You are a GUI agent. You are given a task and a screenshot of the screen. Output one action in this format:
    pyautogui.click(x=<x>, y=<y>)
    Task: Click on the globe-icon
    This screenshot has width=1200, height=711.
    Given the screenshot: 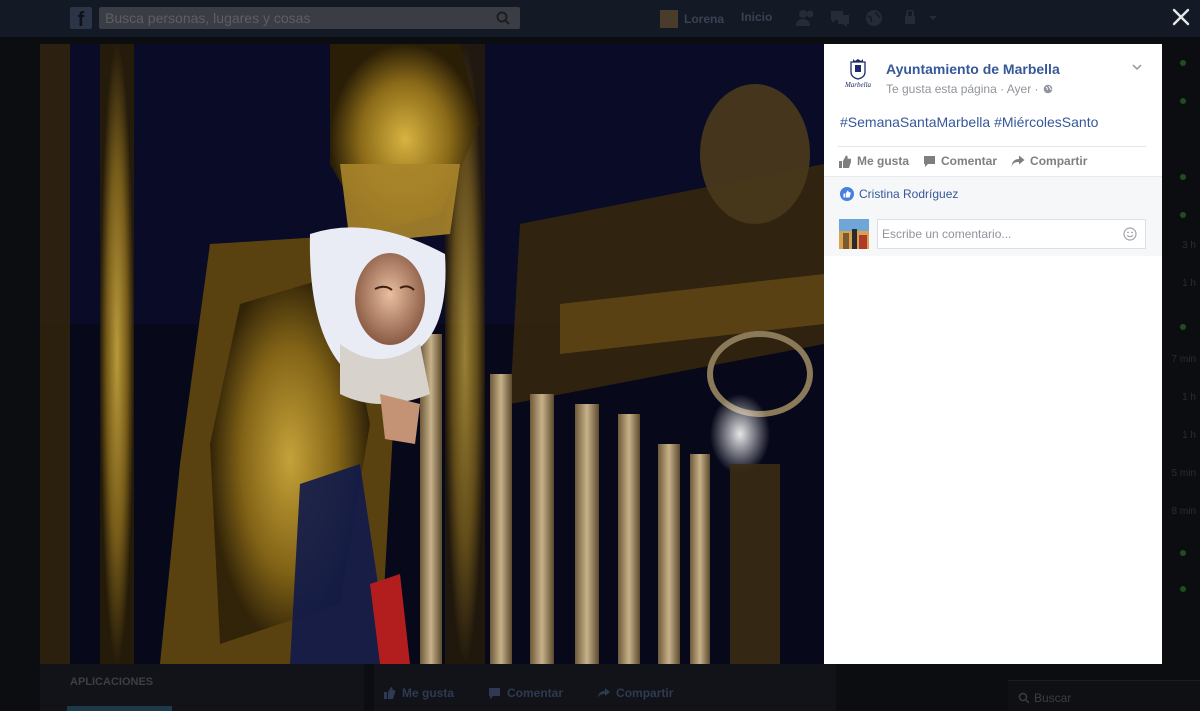 What is the action you would take?
    pyautogui.click(x=1047, y=89)
    